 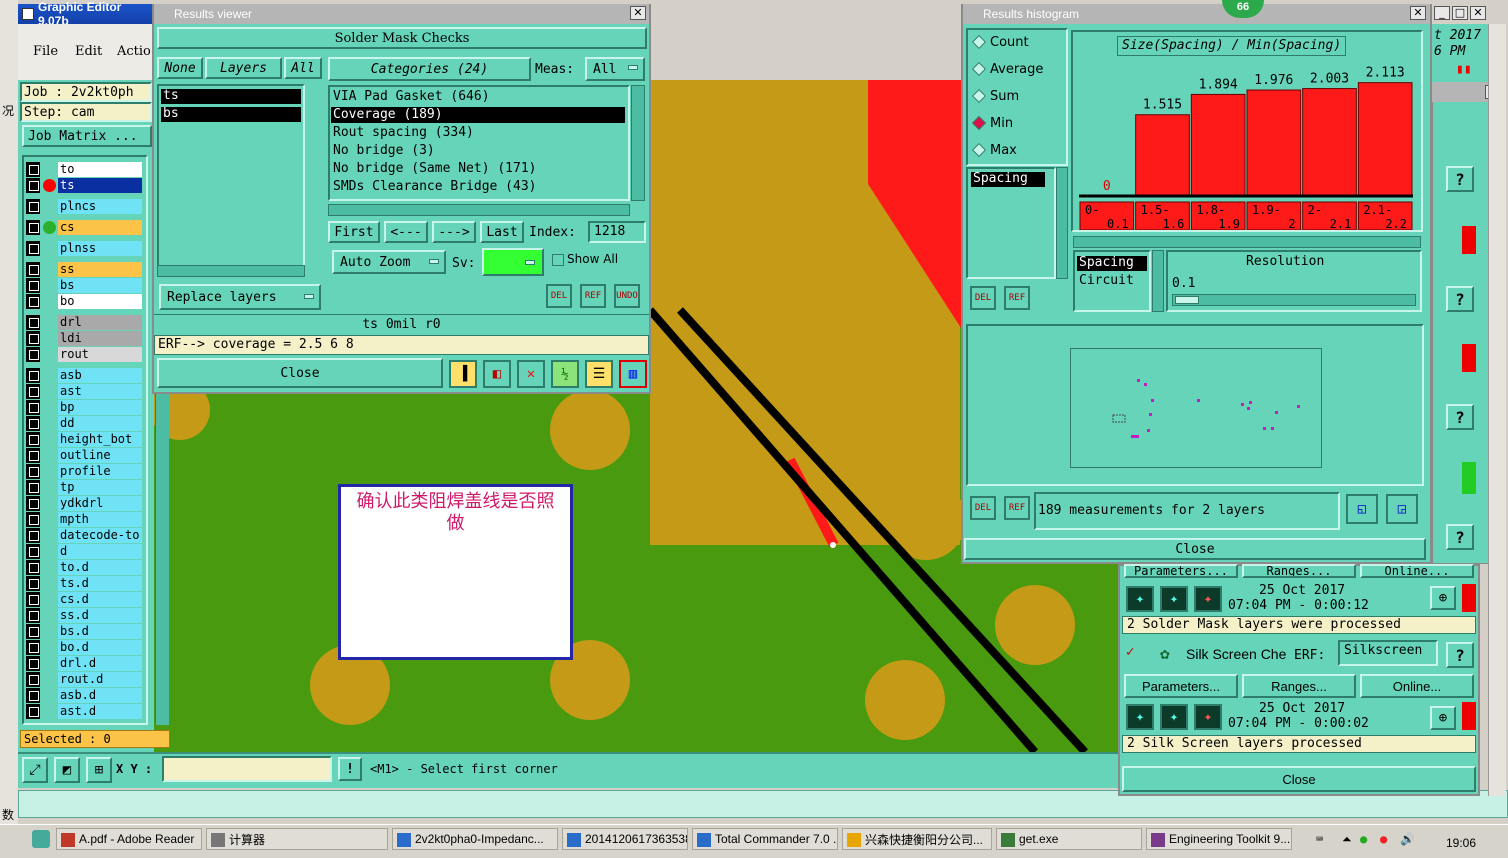 What do you see at coordinates (84, 519) in the screenshot?
I see `layer-row: mpth` at bounding box center [84, 519].